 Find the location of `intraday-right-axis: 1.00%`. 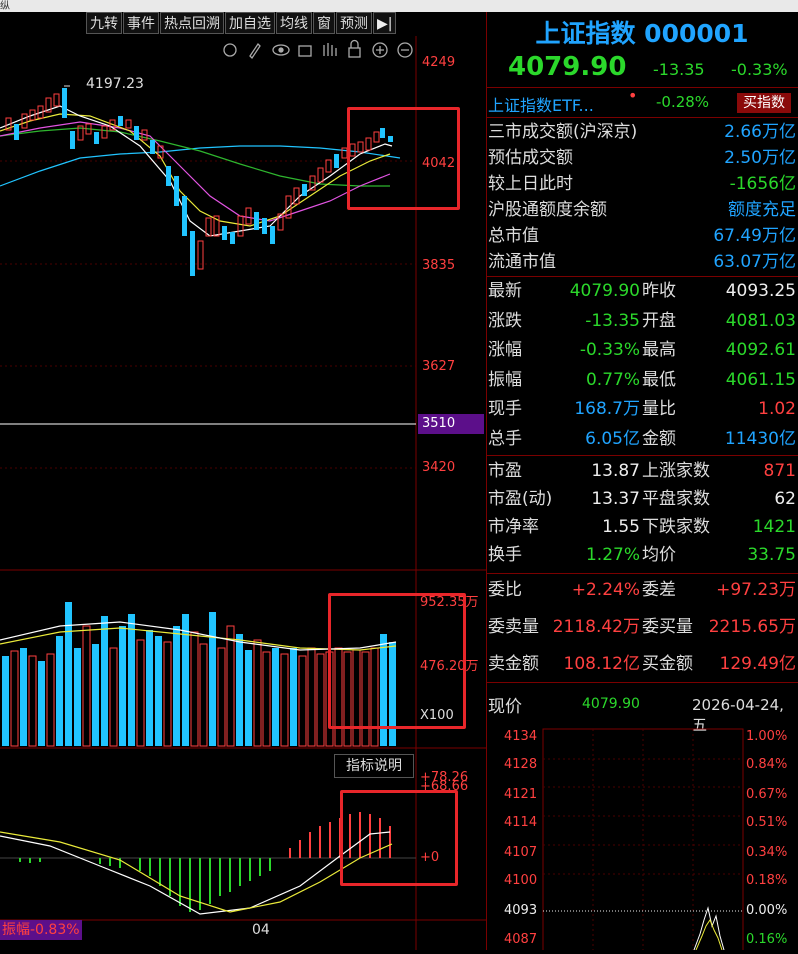

intraday-right-axis: 1.00% is located at coordinates (767, 736).